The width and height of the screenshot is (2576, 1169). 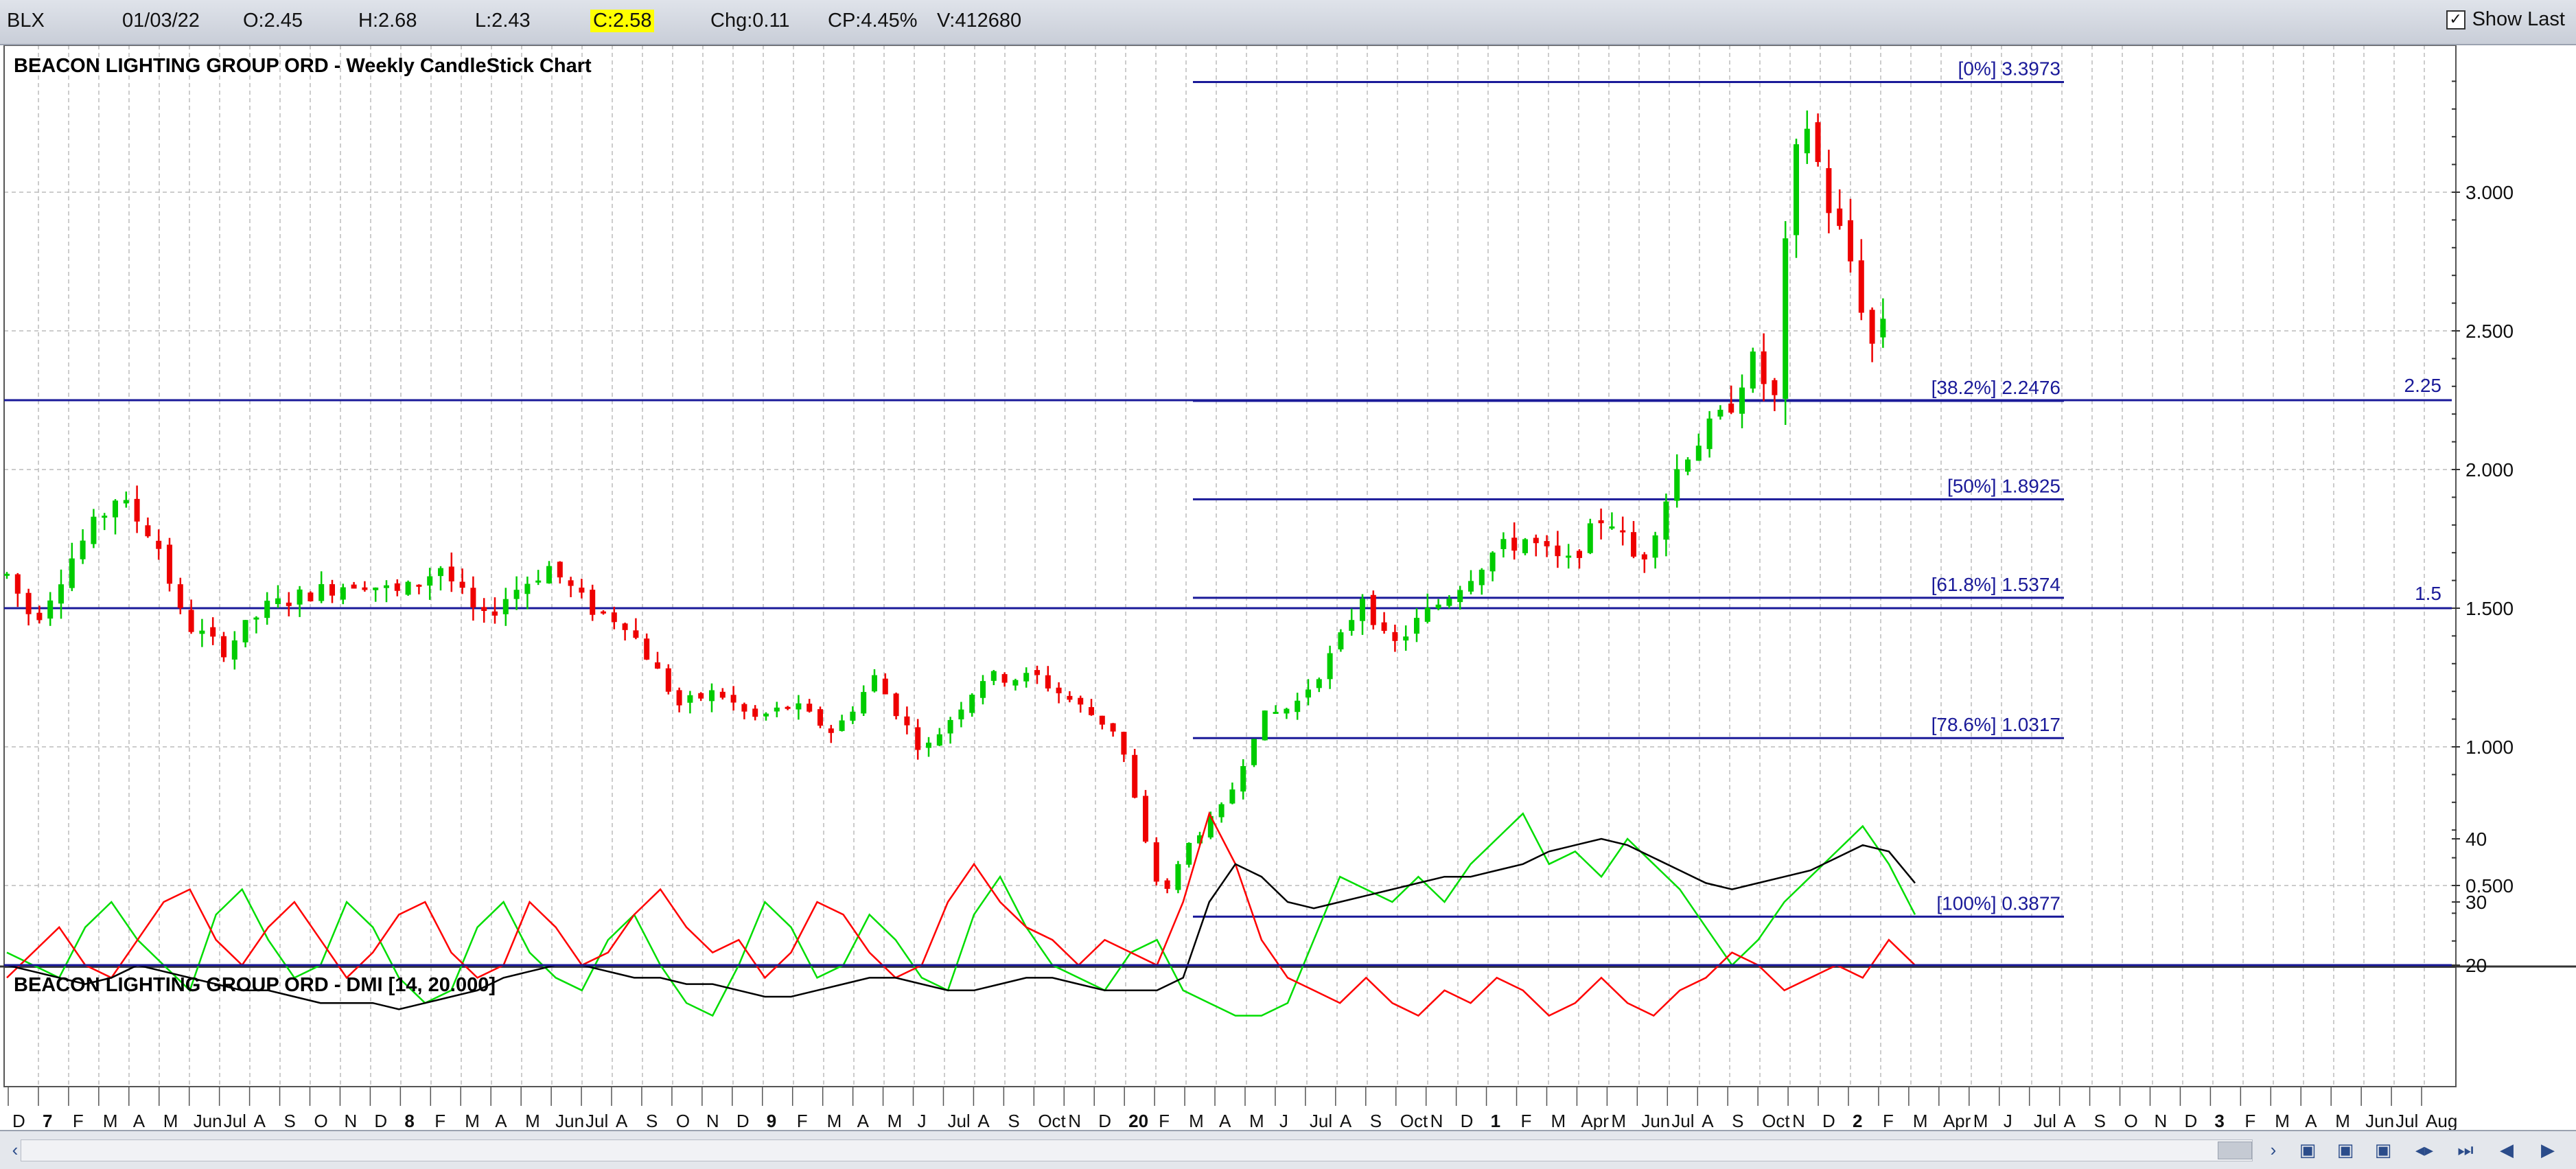 What do you see at coordinates (2424, 1149) in the screenshot?
I see `scroll-both-icon: ◂▸` at bounding box center [2424, 1149].